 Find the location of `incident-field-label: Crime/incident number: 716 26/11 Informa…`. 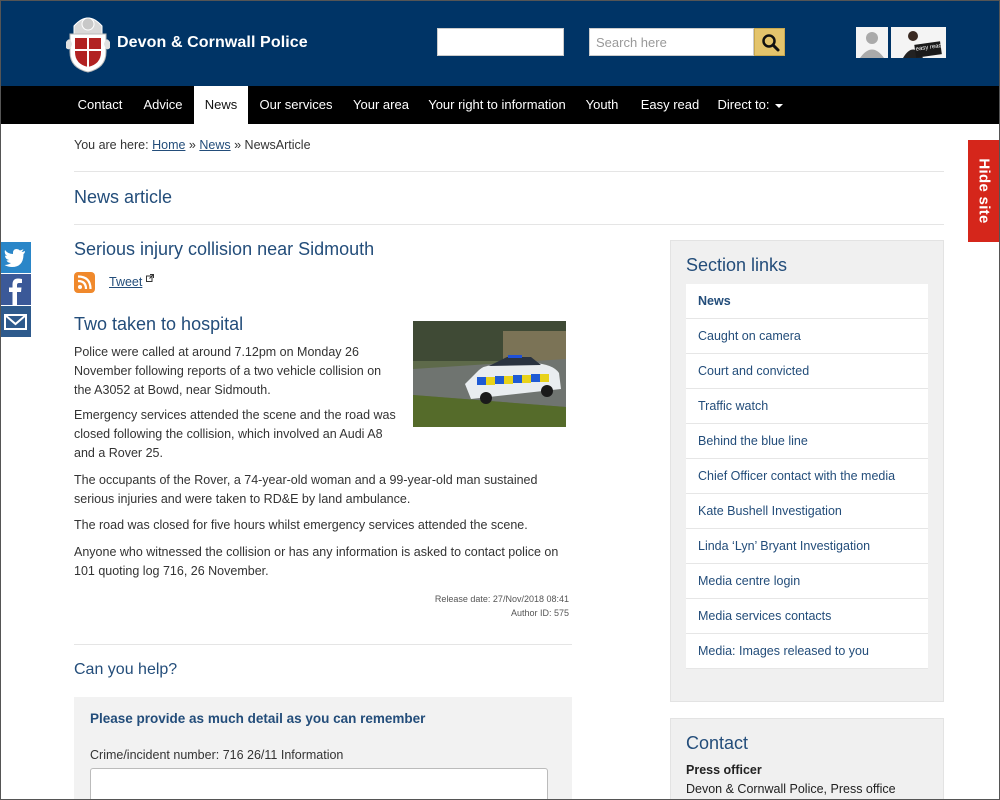

incident-field-label: Crime/incident number: 716 26/11 Informa… is located at coordinates (217, 755).